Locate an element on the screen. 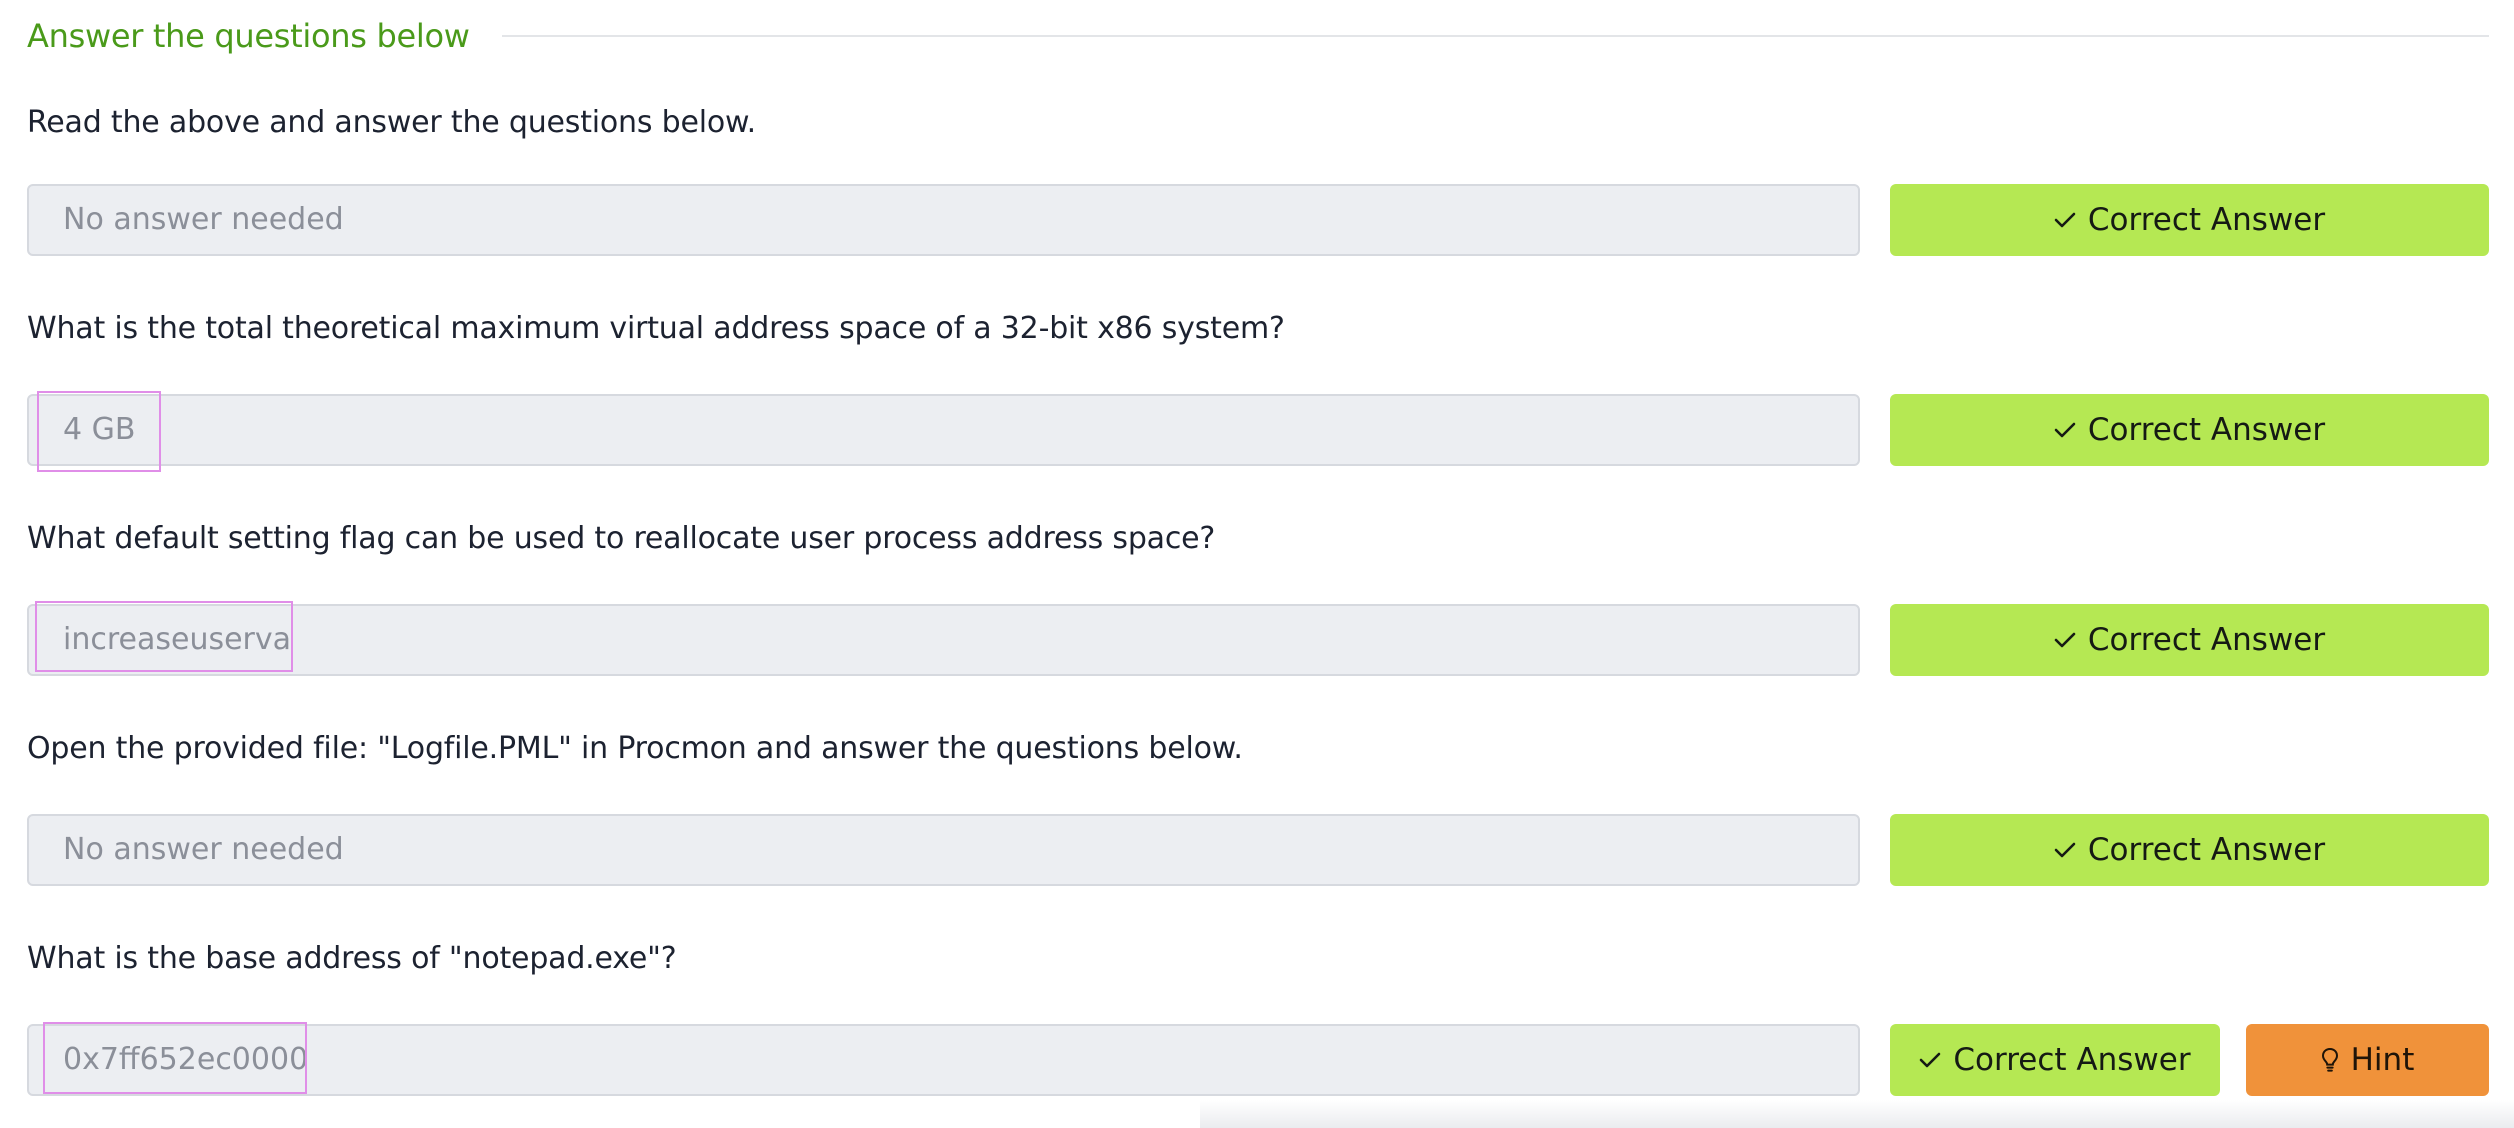  answer-row: increaseuserva Correct Answer is located at coordinates (1258, 638).